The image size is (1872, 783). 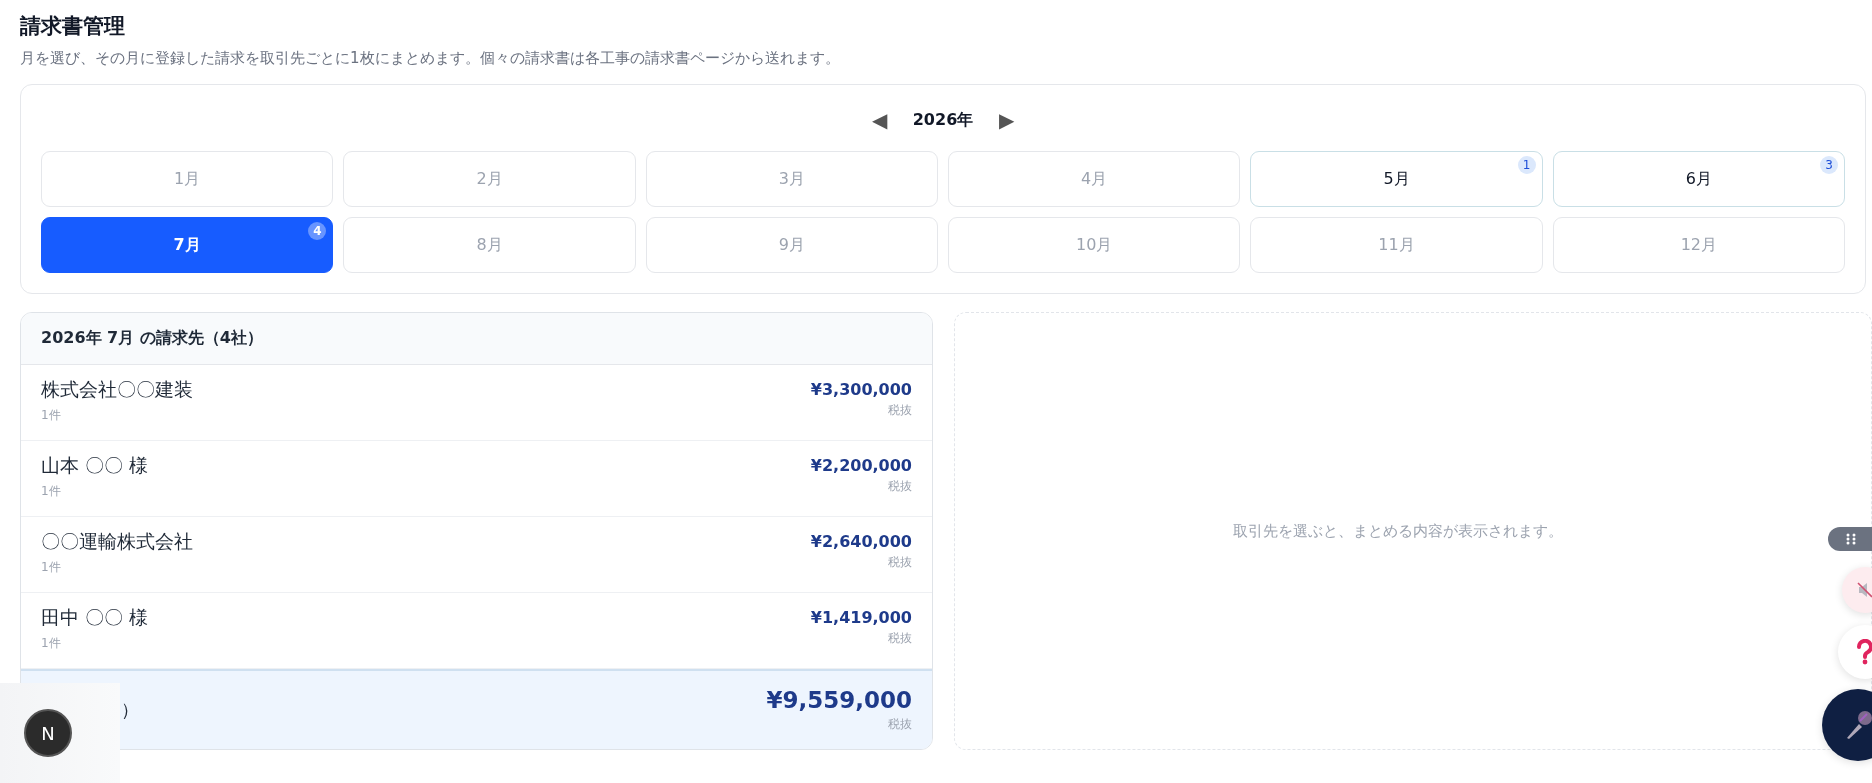 What do you see at coordinates (476, 403) in the screenshot?
I see `client-row: 株式会社〇〇建装 1件 ¥3,300,000 税抜` at bounding box center [476, 403].